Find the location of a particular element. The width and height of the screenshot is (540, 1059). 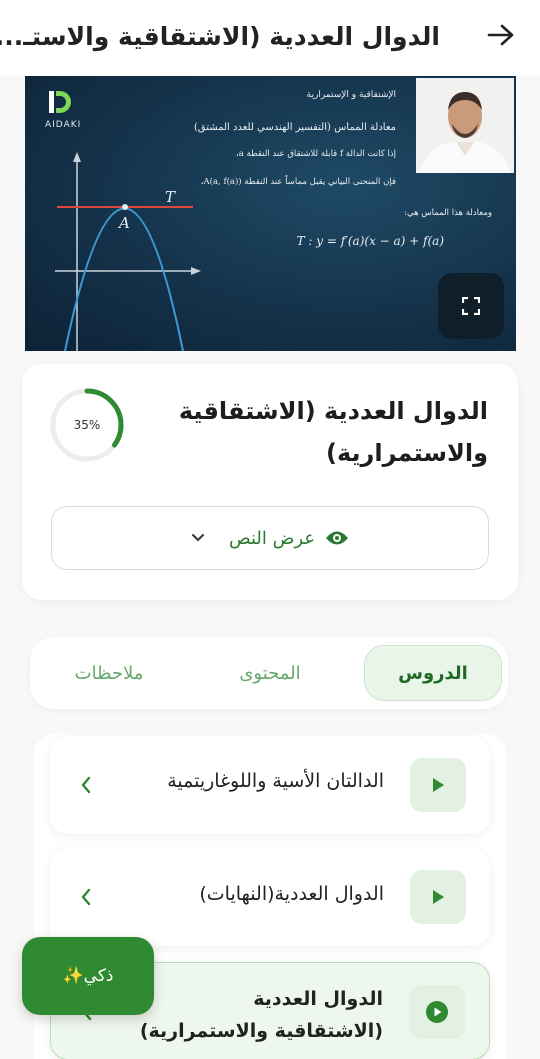

teacher-video-thumbnail is located at coordinates (465, 125).